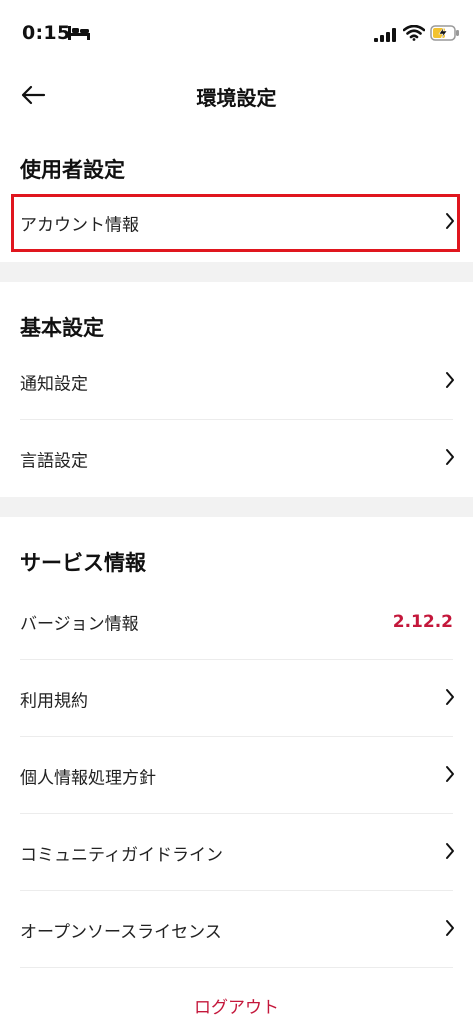 The height and width of the screenshot is (1024, 473). What do you see at coordinates (236, 853) in the screenshot?
I see `community-guidelines-row: コミュニティガイドライン` at bounding box center [236, 853].